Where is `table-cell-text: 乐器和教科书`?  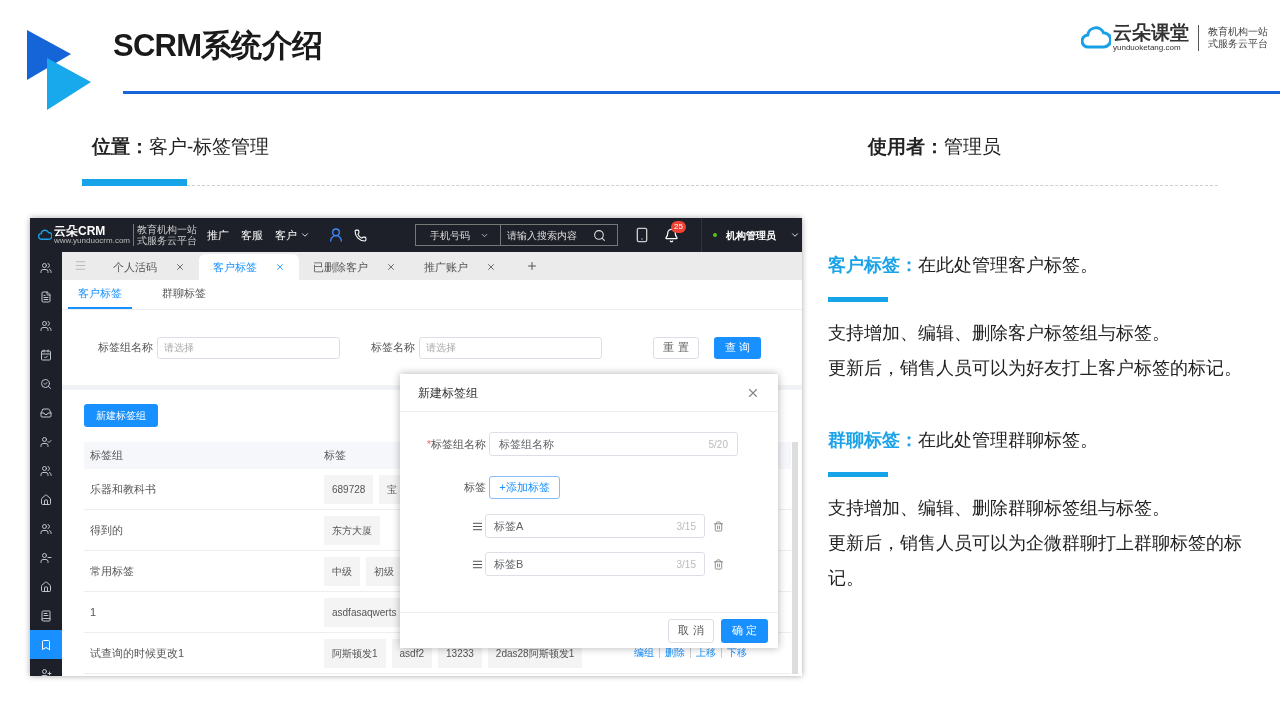 table-cell-text: 乐器和教科书 is located at coordinates (123, 489).